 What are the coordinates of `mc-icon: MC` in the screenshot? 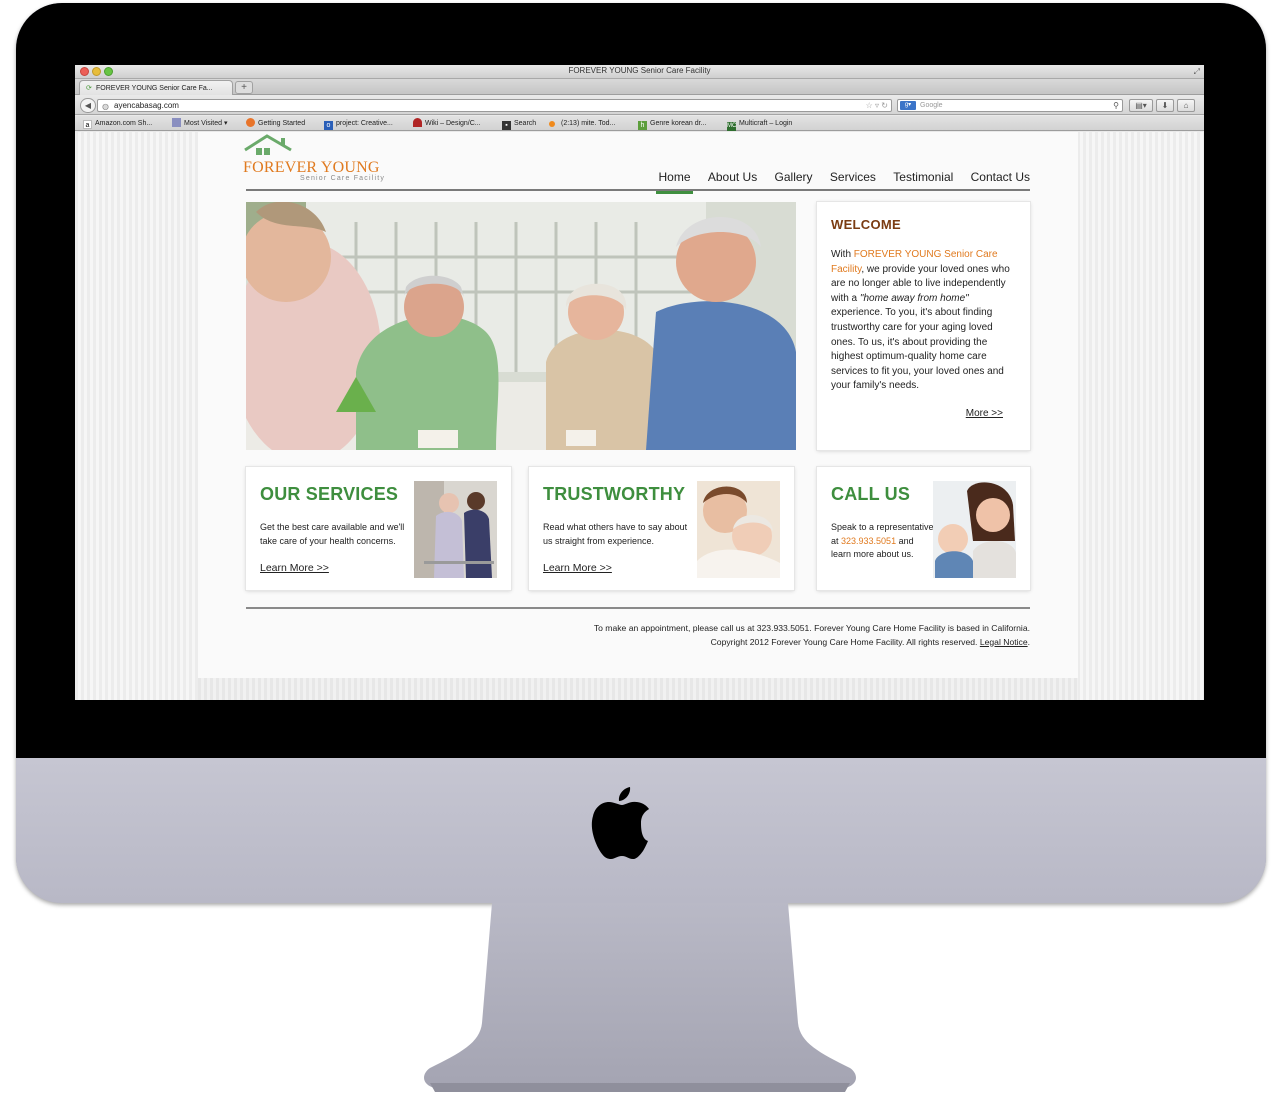 It's located at (732, 126).